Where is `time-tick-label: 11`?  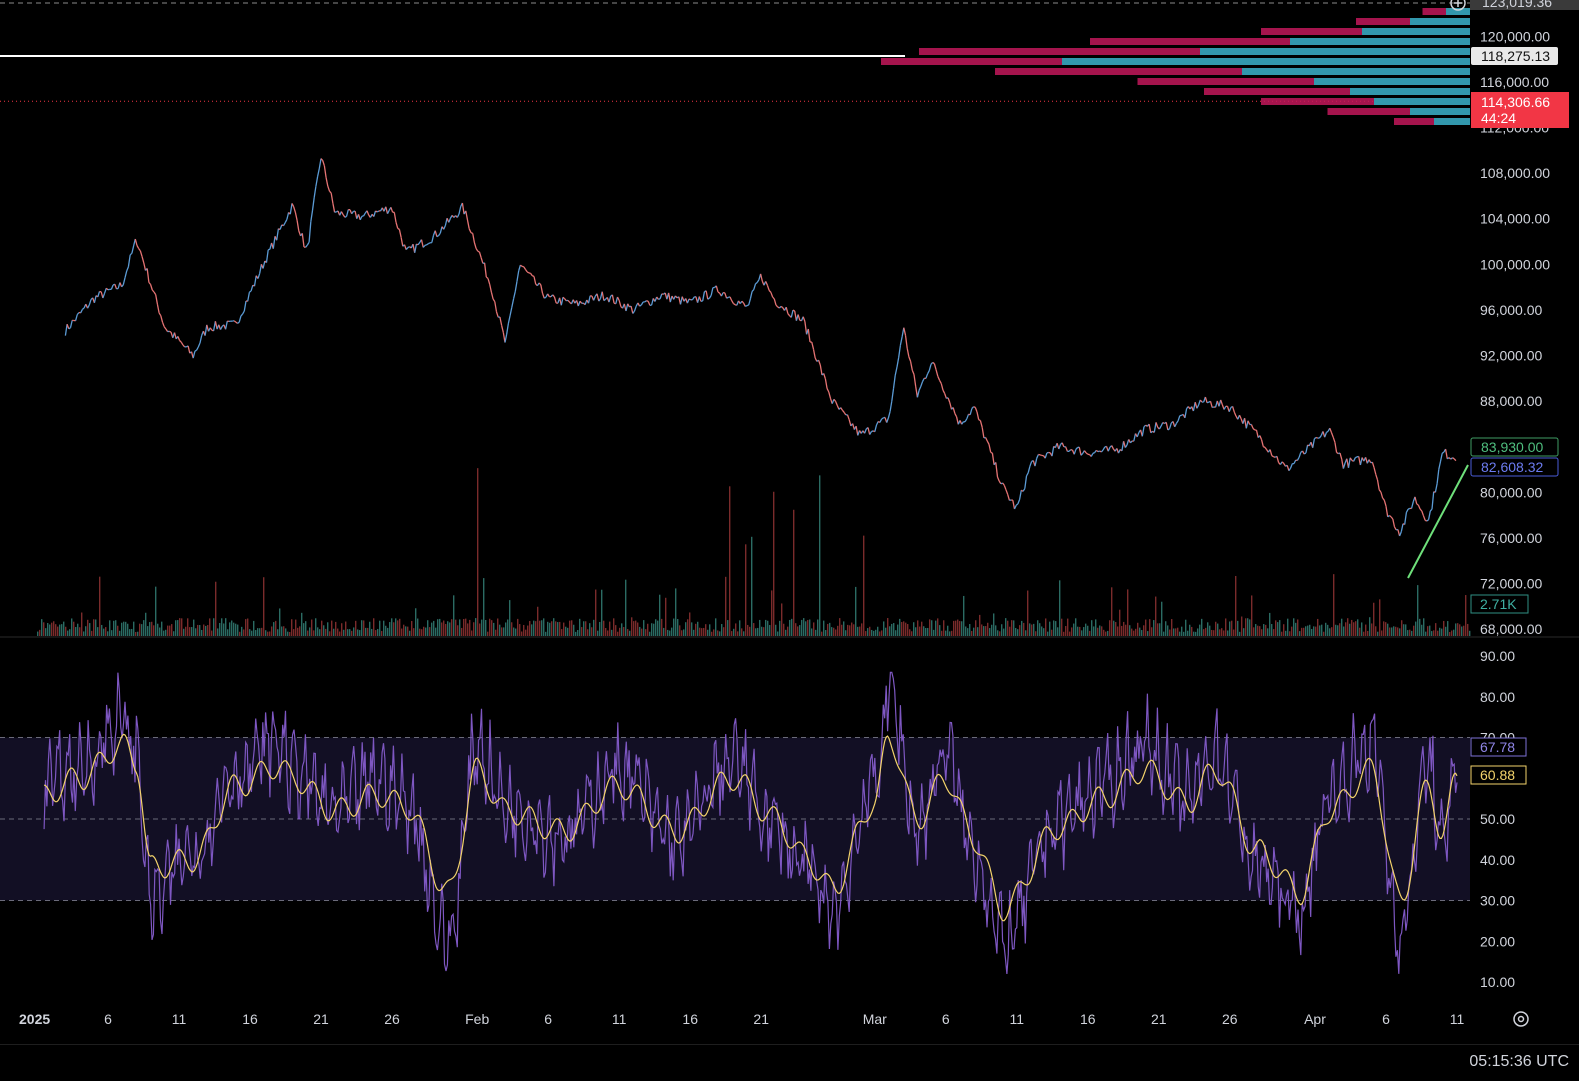
time-tick-label: 11 is located at coordinates (1017, 1019).